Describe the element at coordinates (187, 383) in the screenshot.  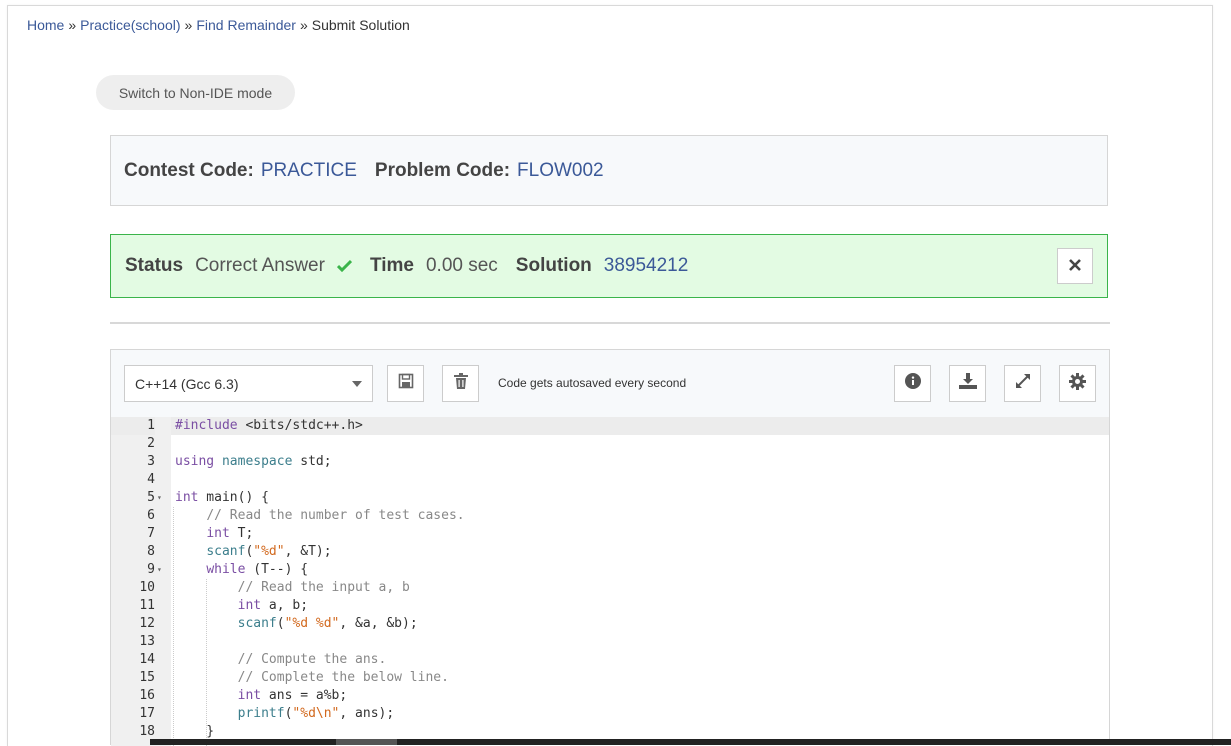
I see `language-select-value: C++14 (Gcc 6.3)` at that location.